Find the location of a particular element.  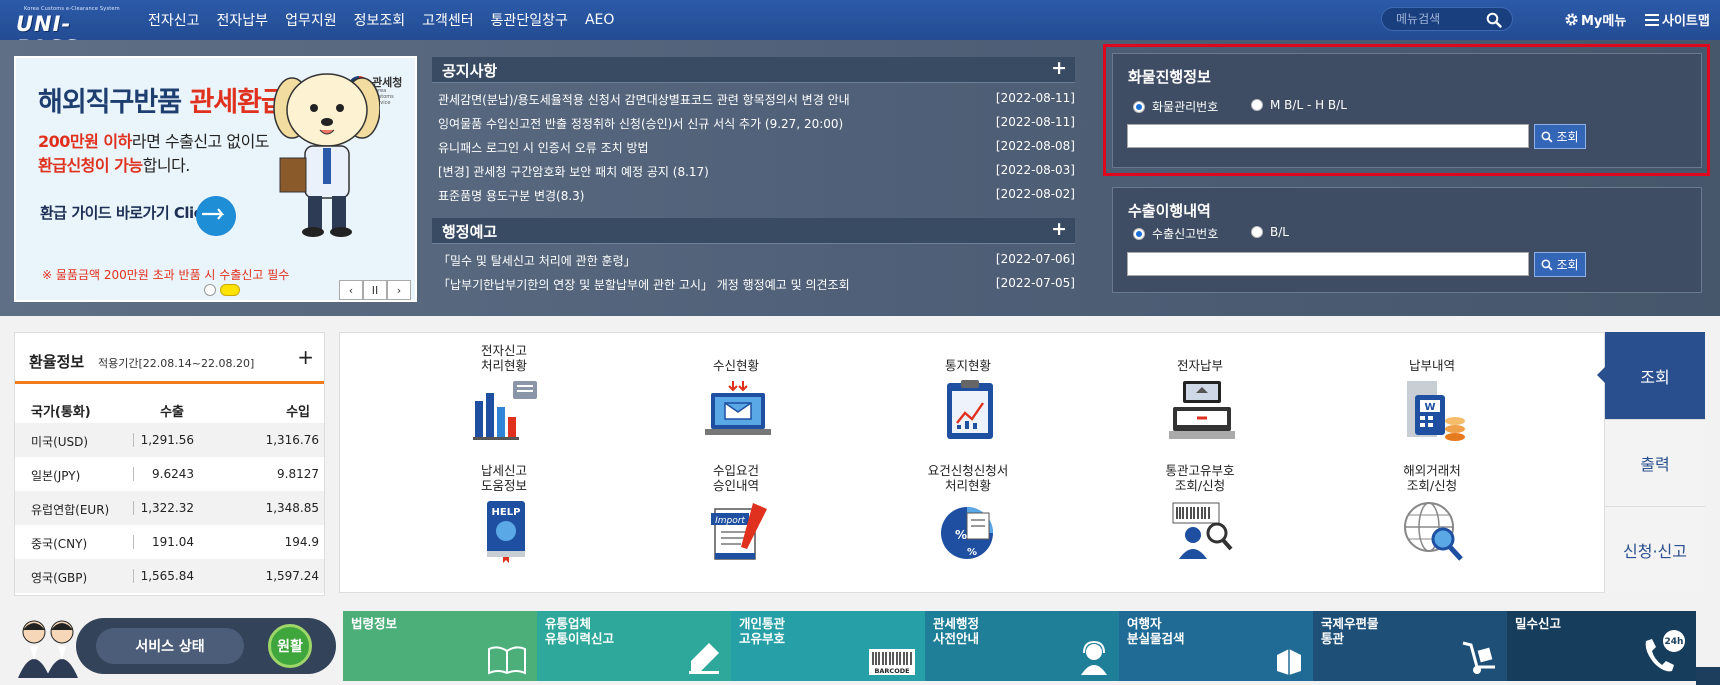

admin-notice-item: 「밀수 및 탈세신고 처리에 관한 훈령」 [2022-07-06] is located at coordinates (756, 260).